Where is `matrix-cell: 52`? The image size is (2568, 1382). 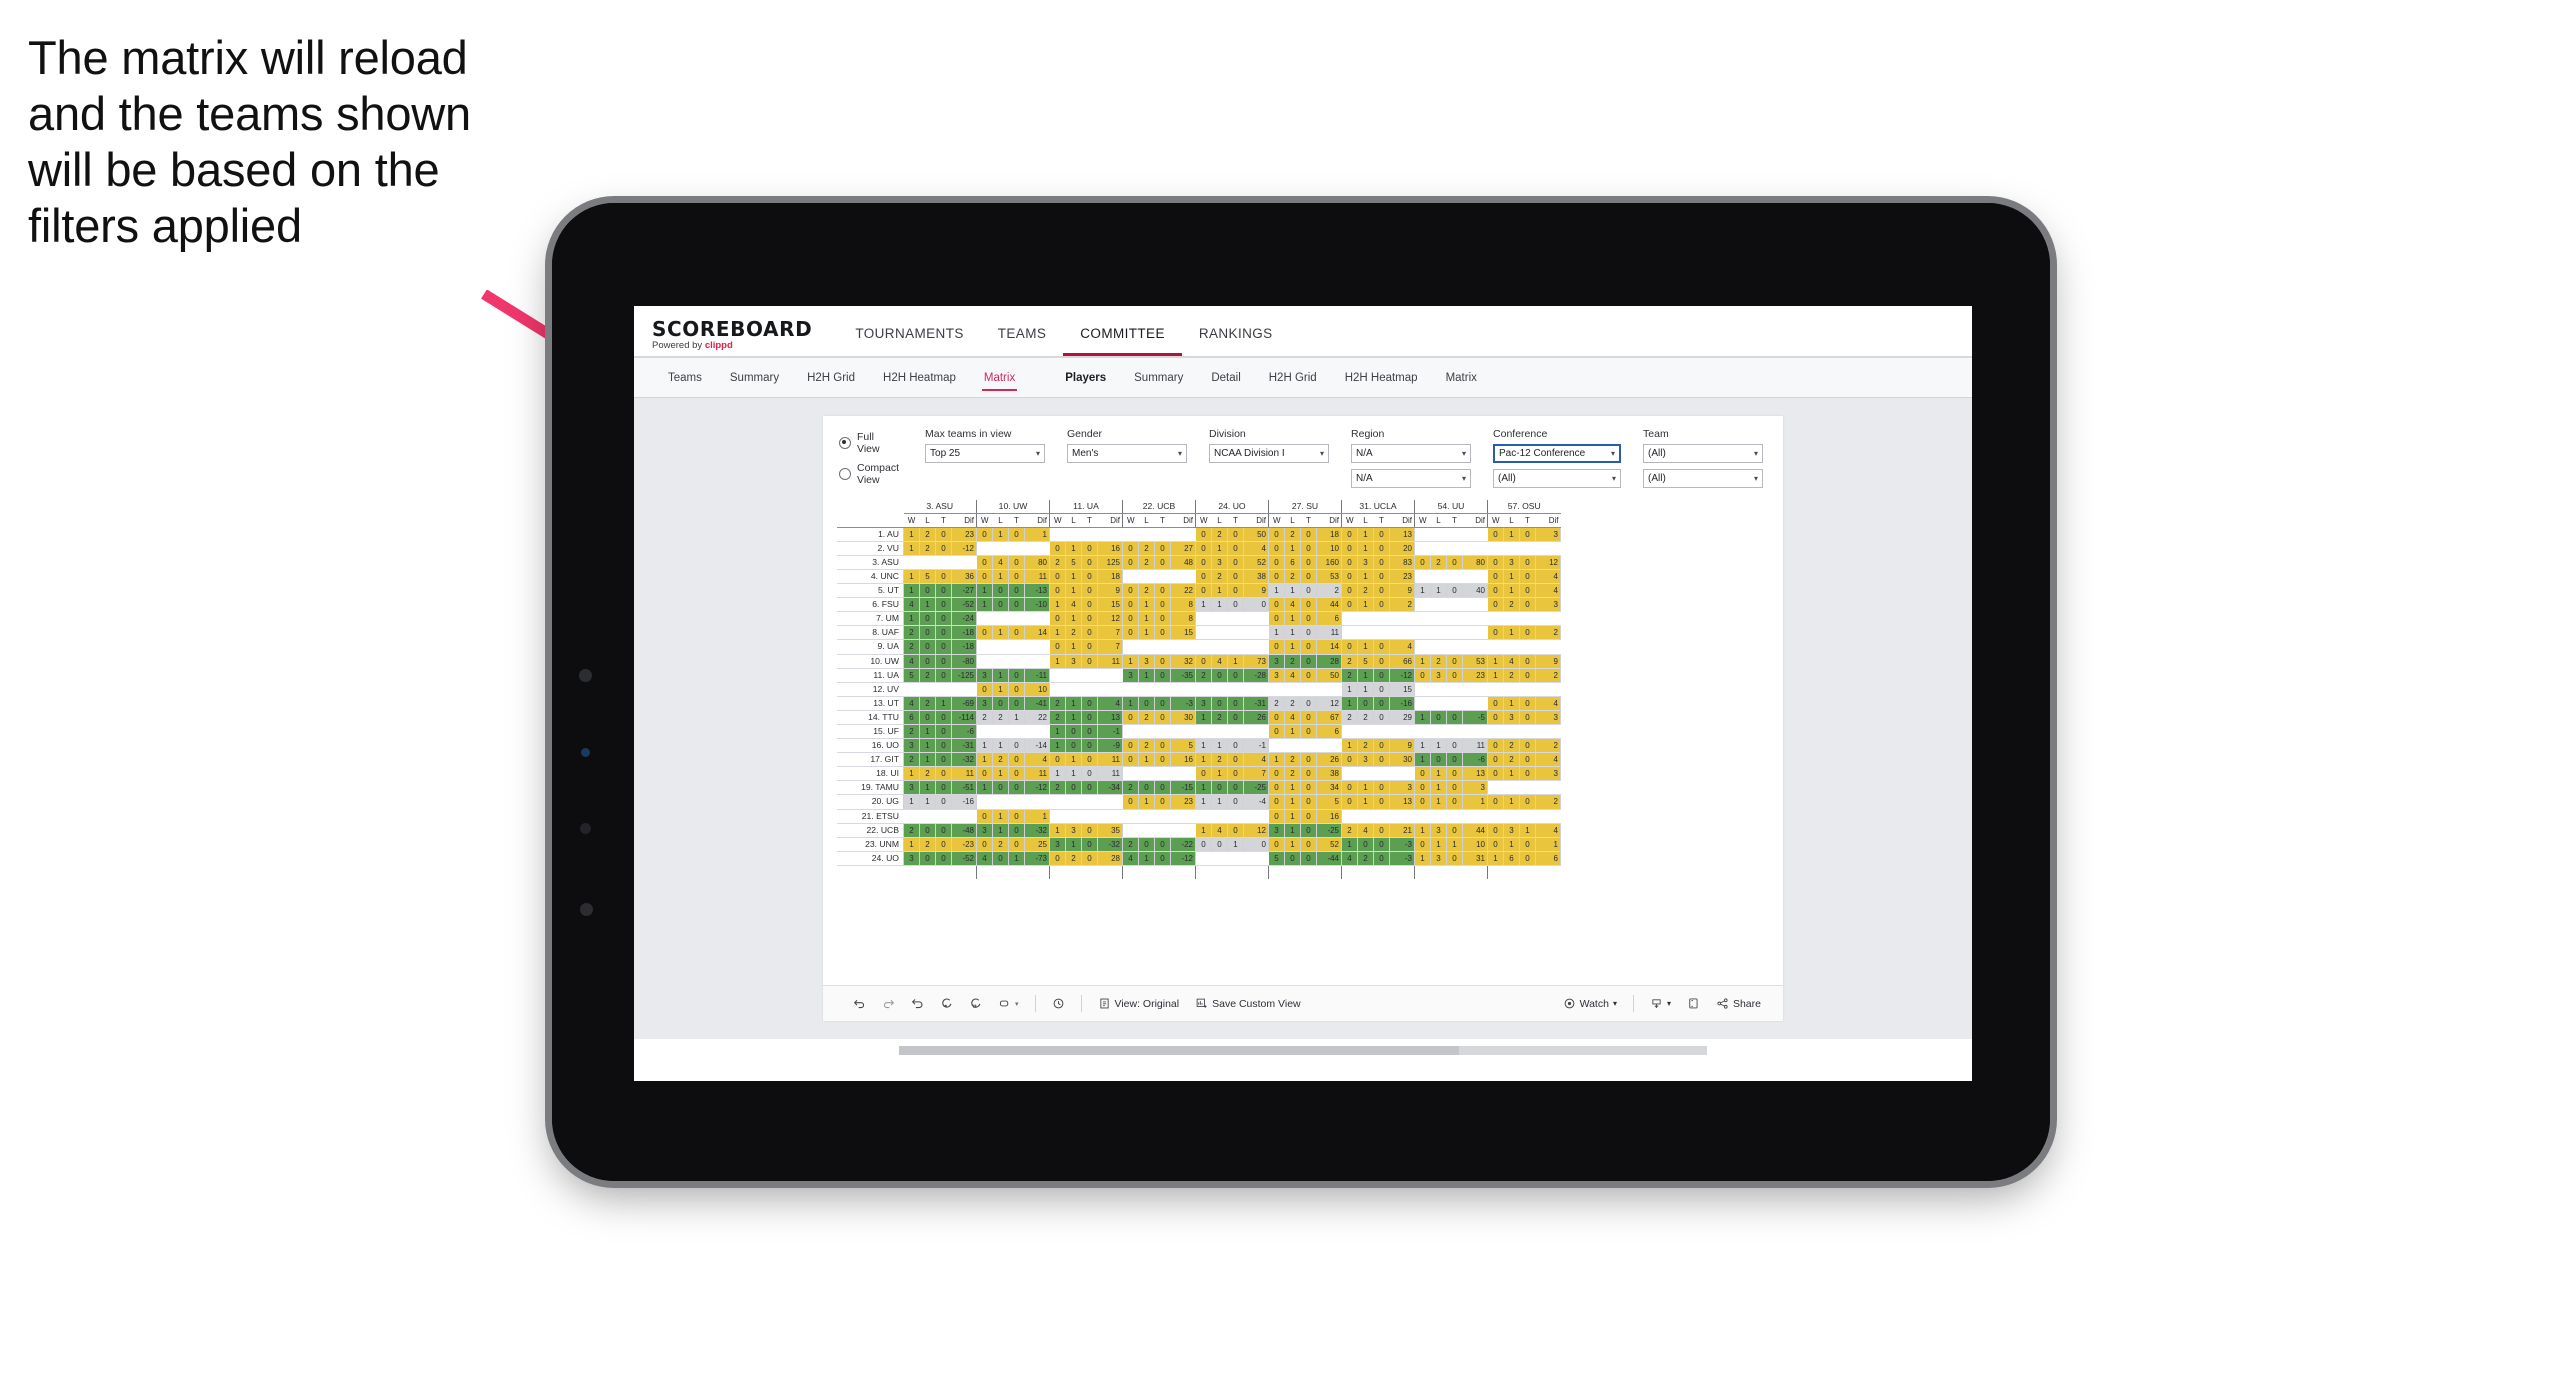 matrix-cell: 52 is located at coordinates (1256, 562).